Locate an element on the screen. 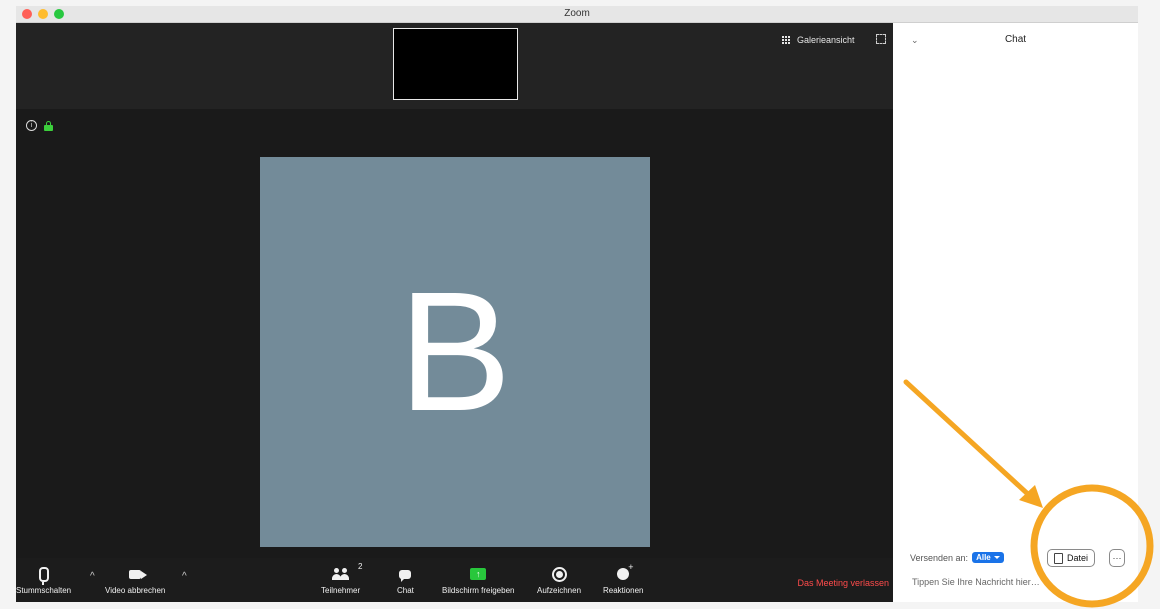  lock-icon is located at coordinates (48, 126).